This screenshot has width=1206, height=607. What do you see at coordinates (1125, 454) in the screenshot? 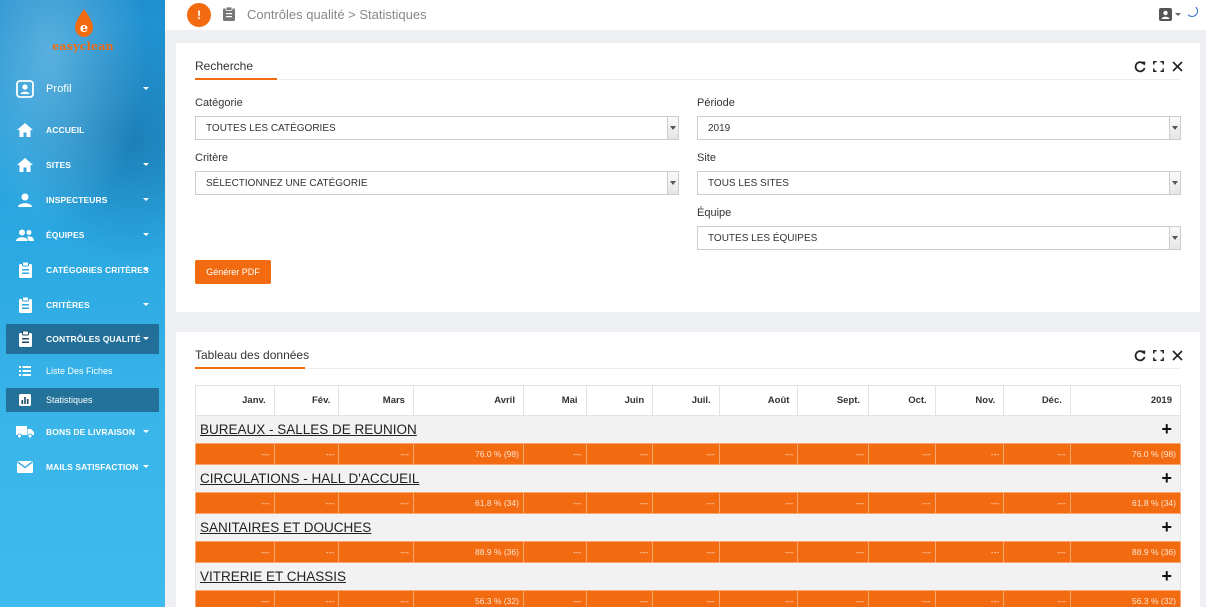
I see `value-cell: 76.0 % (98)` at bounding box center [1125, 454].